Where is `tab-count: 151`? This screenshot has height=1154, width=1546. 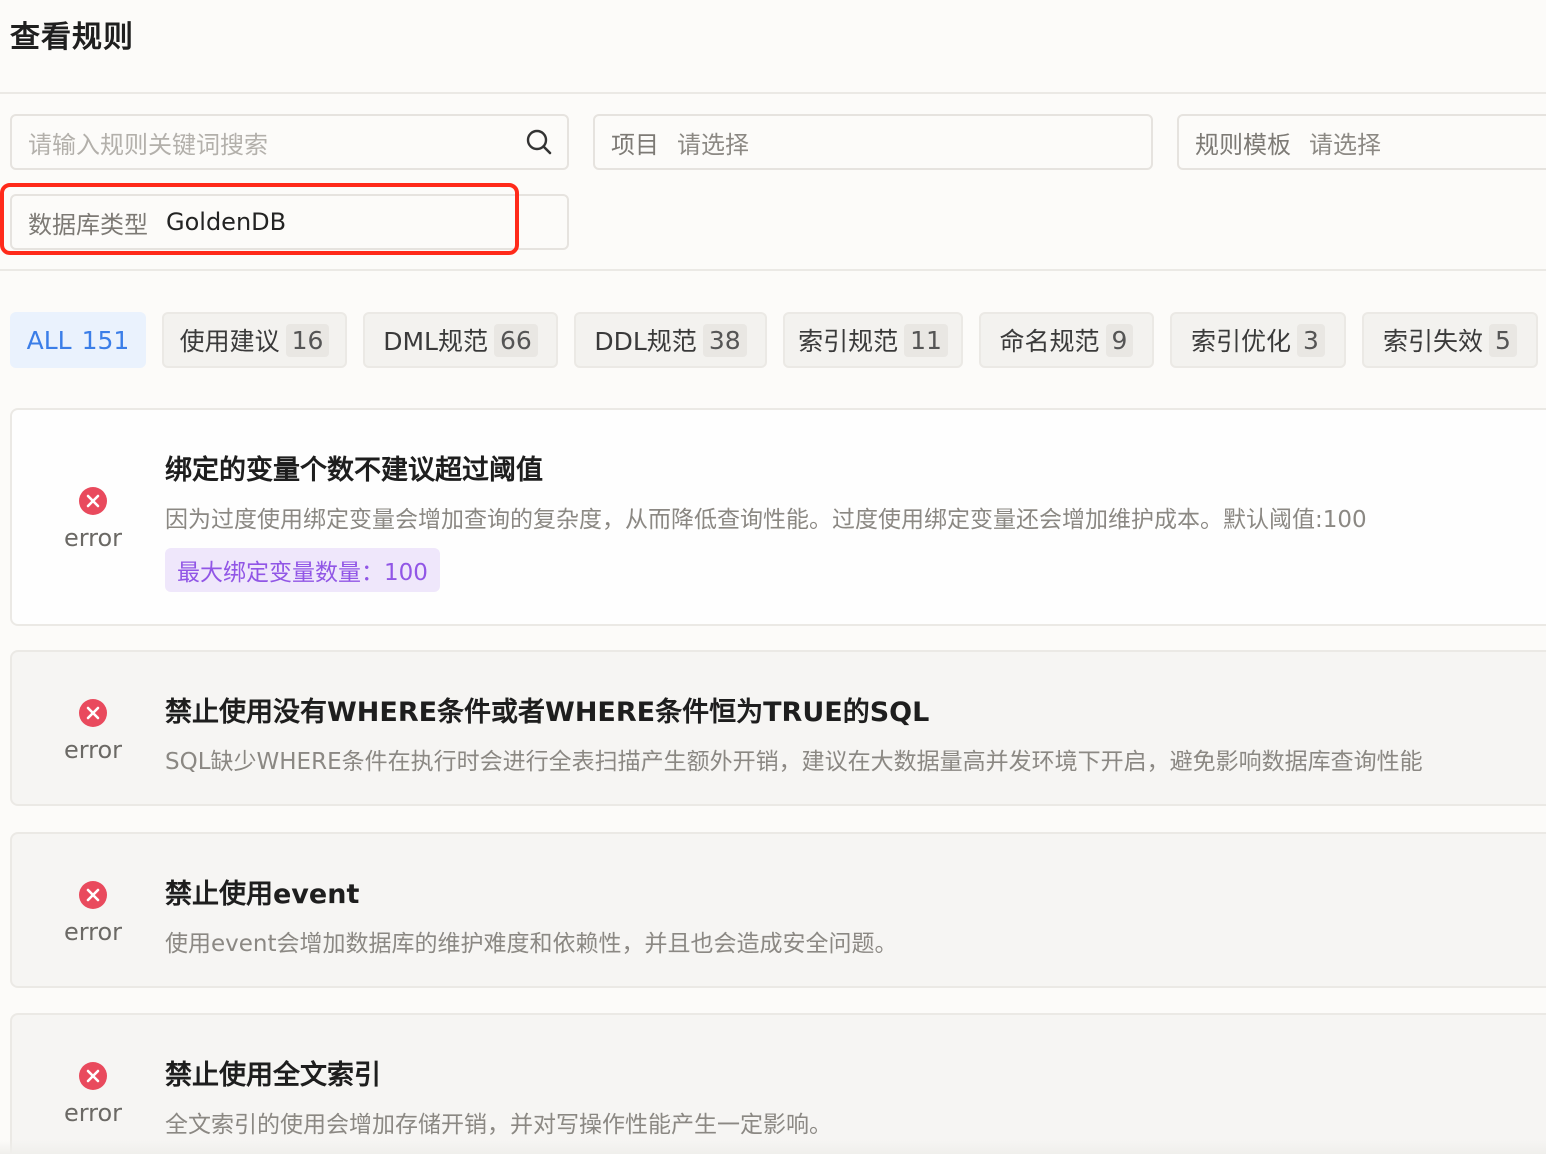 tab-count: 151 is located at coordinates (105, 340).